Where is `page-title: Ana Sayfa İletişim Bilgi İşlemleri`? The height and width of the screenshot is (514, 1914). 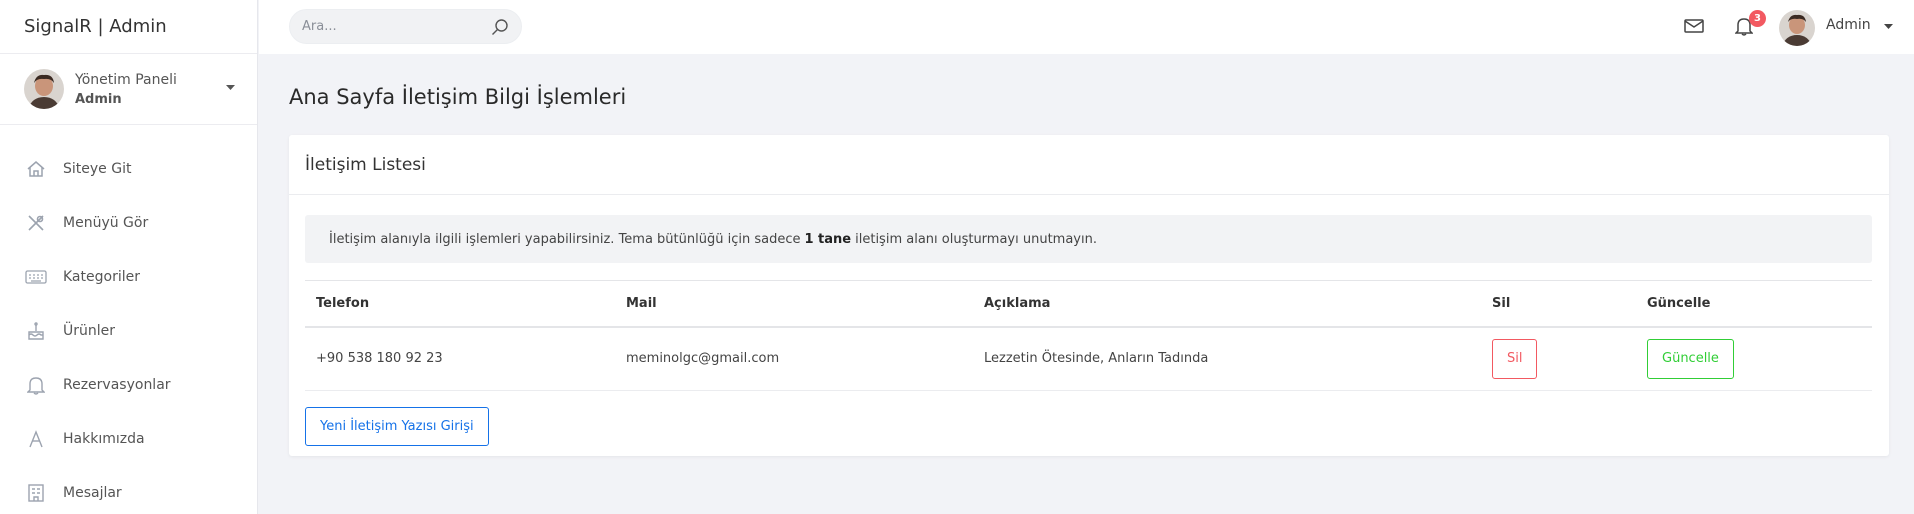
page-title: Ana Sayfa İletişim Bilgi İşlemleri is located at coordinates (458, 97).